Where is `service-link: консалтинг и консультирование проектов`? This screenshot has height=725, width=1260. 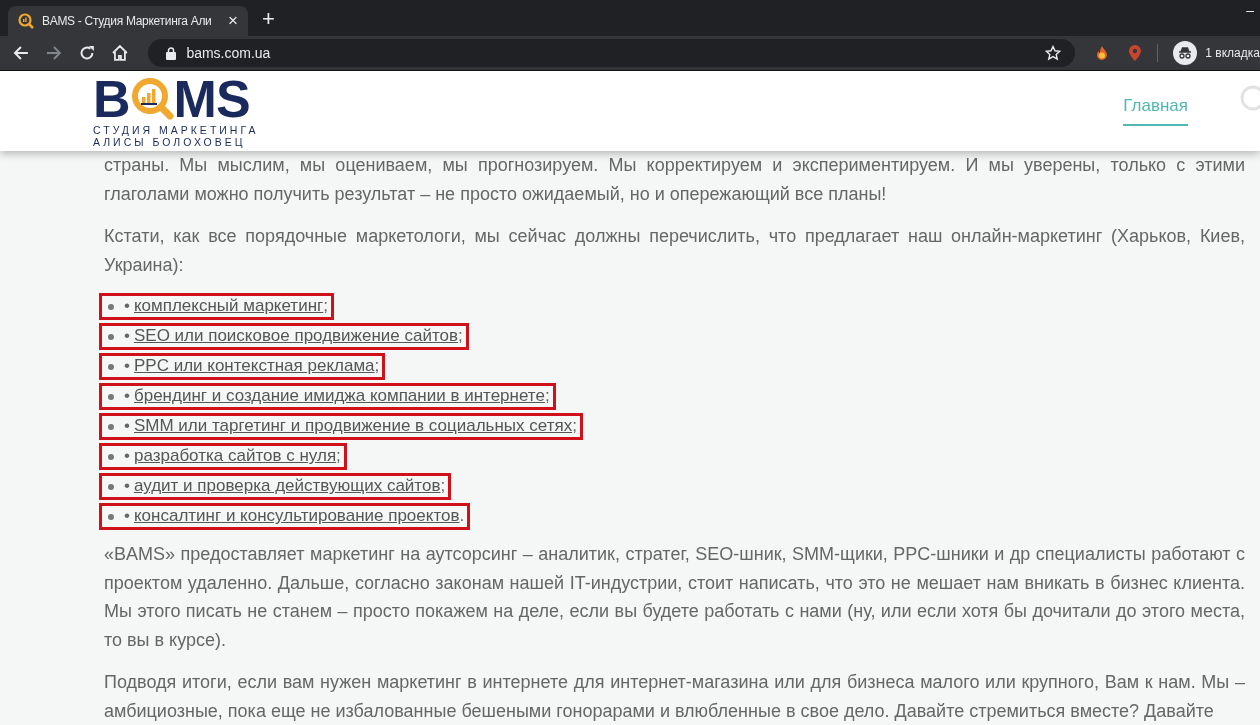 service-link: консалтинг и консультирование проектов is located at coordinates (296, 516).